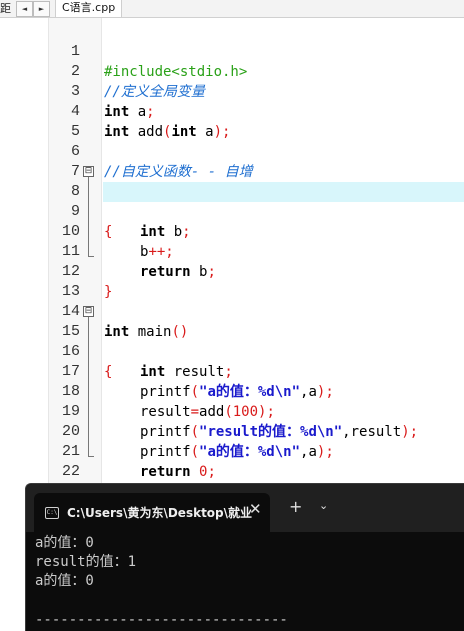 The width and height of the screenshot is (464, 631). Describe the element at coordinates (232, 51) in the screenshot. I see `code-line: 1 #include<stdio.h>` at that location.